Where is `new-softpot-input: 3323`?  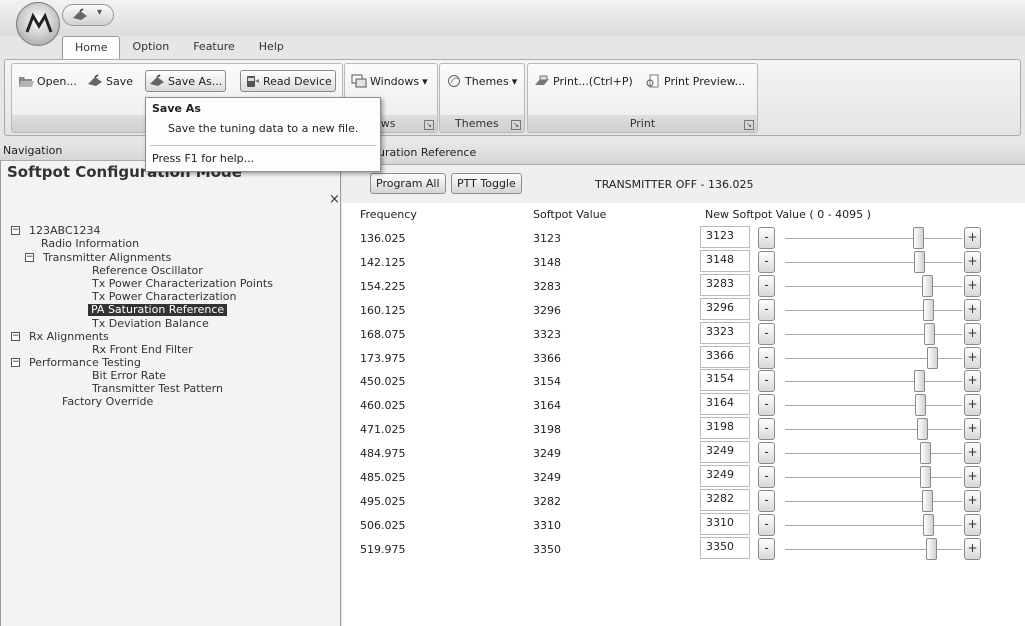
new-softpot-input: 3323 is located at coordinates (725, 333).